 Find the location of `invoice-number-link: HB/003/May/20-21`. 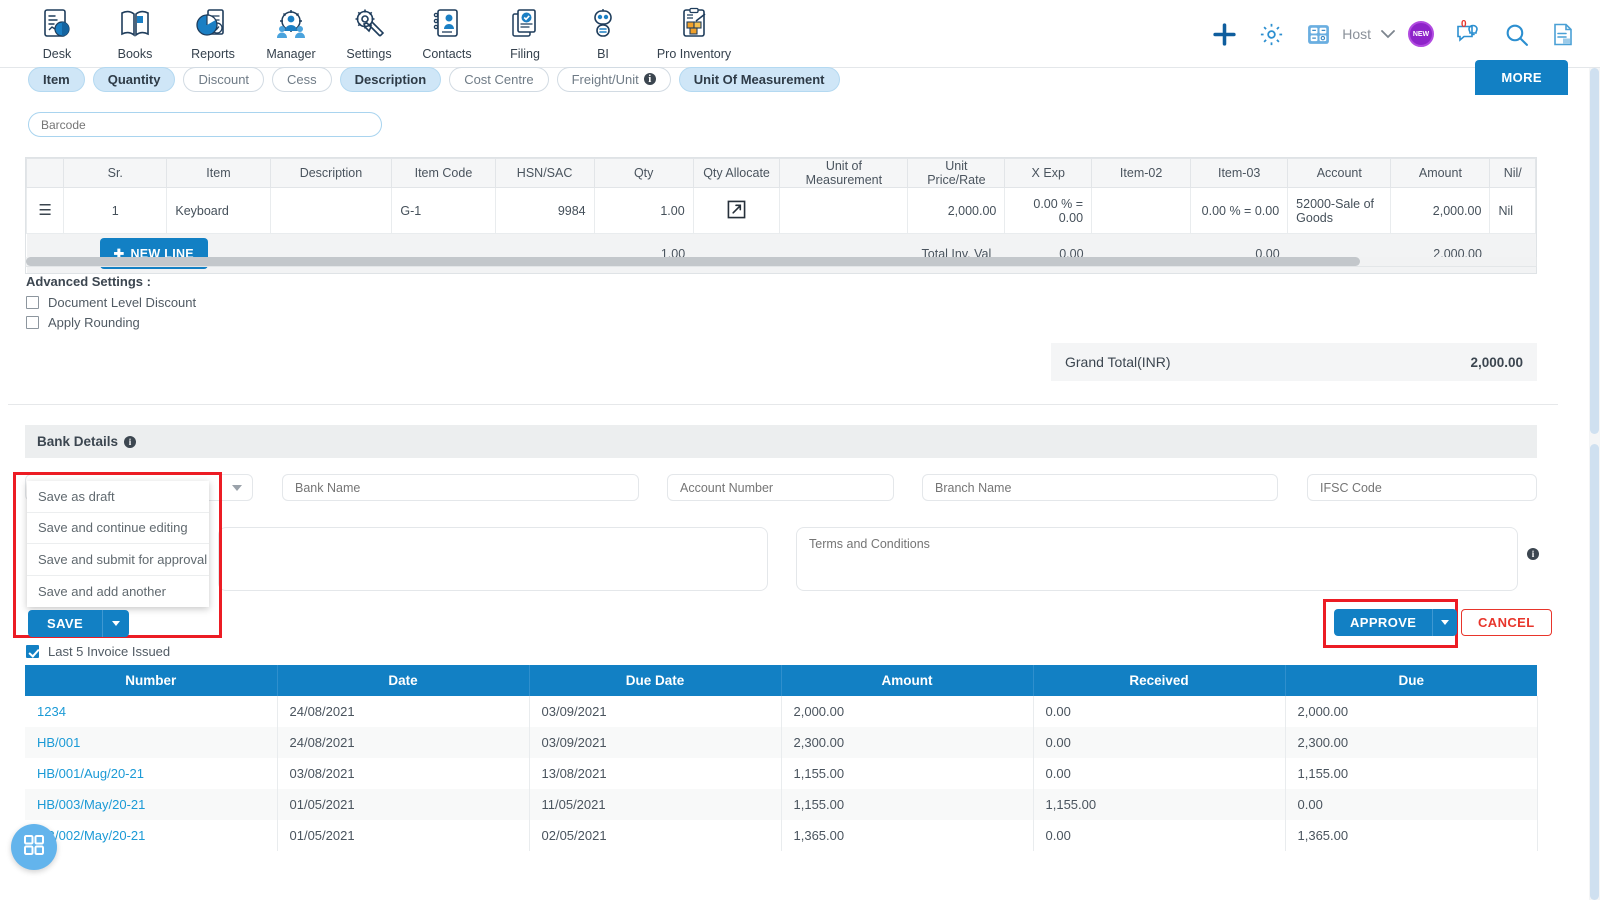

invoice-number-link: HB/003/May/20-21 is located at coordinates (151, 804).